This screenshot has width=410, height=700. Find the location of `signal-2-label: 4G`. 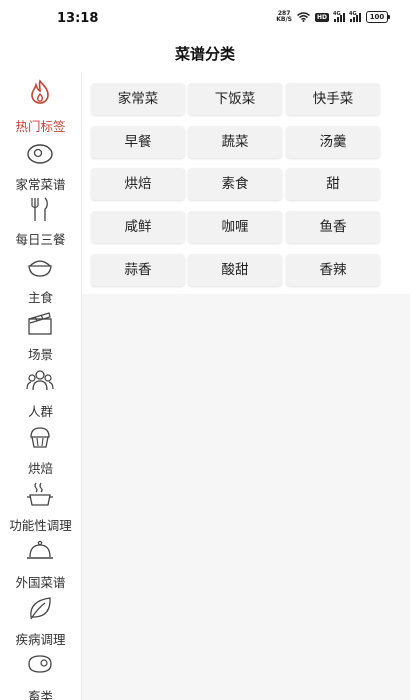

signal-2-label: 4G is located at coordinates (353, 13).